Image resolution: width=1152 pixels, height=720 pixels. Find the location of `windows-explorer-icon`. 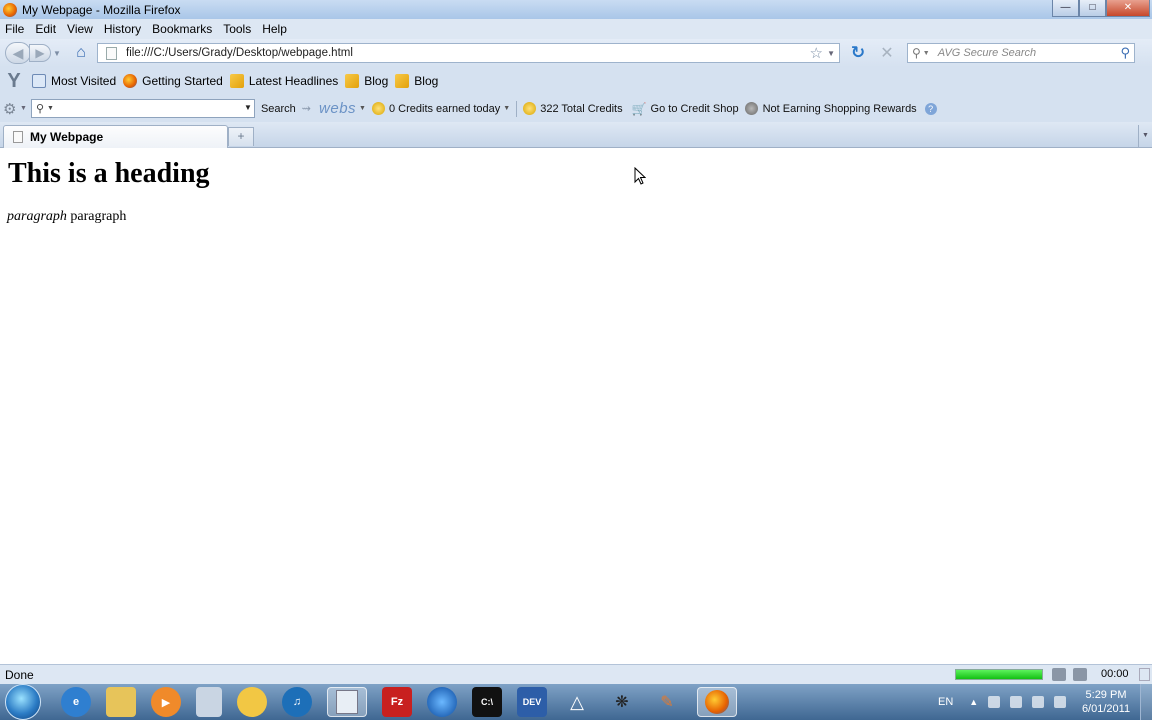

windows-explorer-icon is located at coordinates (121, 702).